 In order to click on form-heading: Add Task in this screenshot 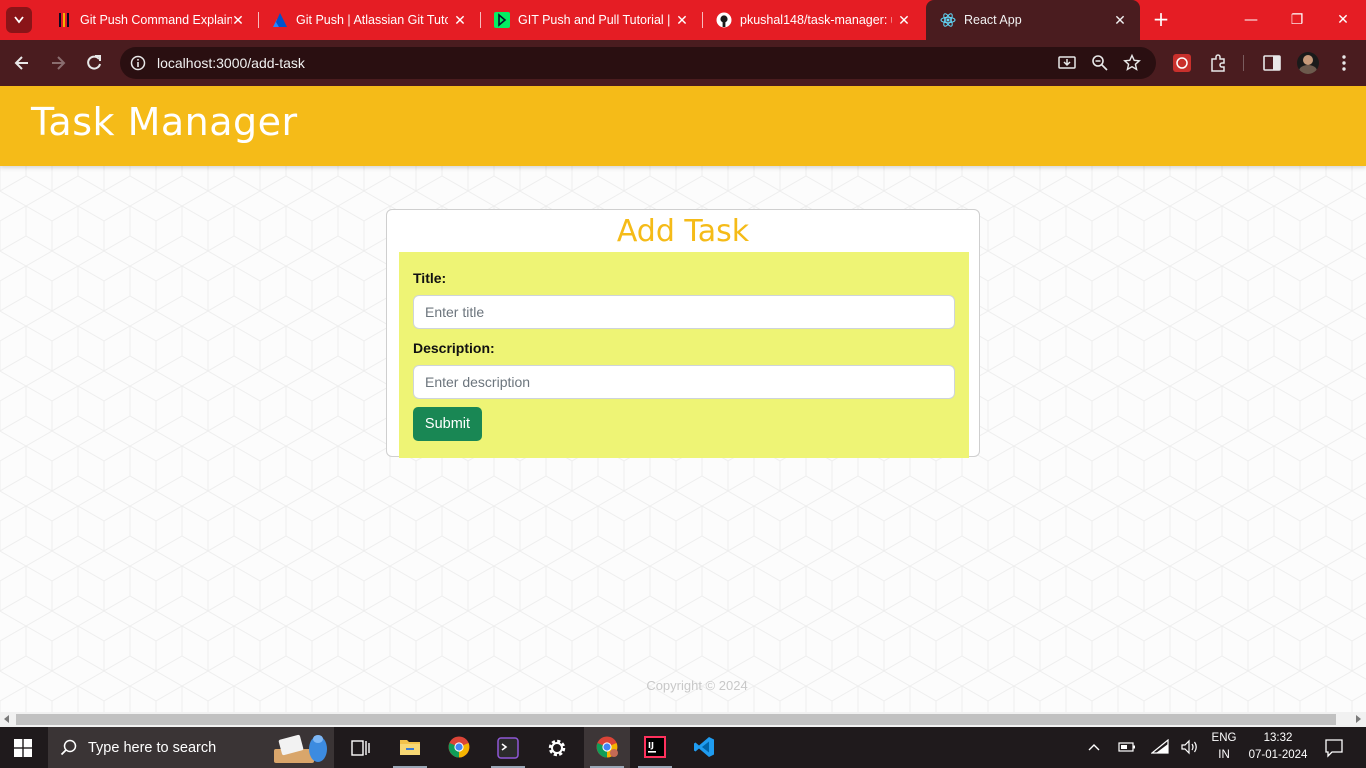, I will do `click(683, 231)`.